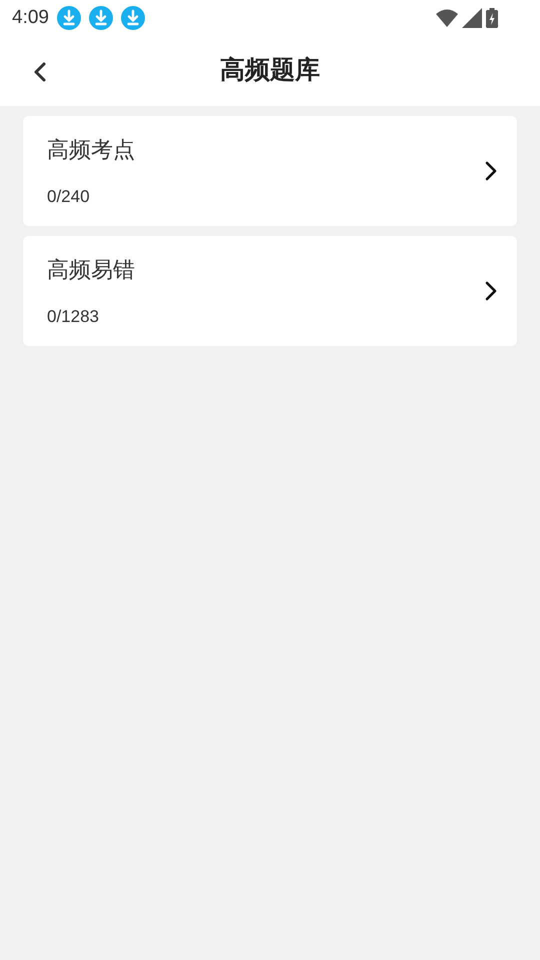 Image resolution: width=540 pixels, height=960 pixels. What do you see at coordinates (492, 18) in the screenshot?
I see `battery-icon` at bounding box center [492, 18].